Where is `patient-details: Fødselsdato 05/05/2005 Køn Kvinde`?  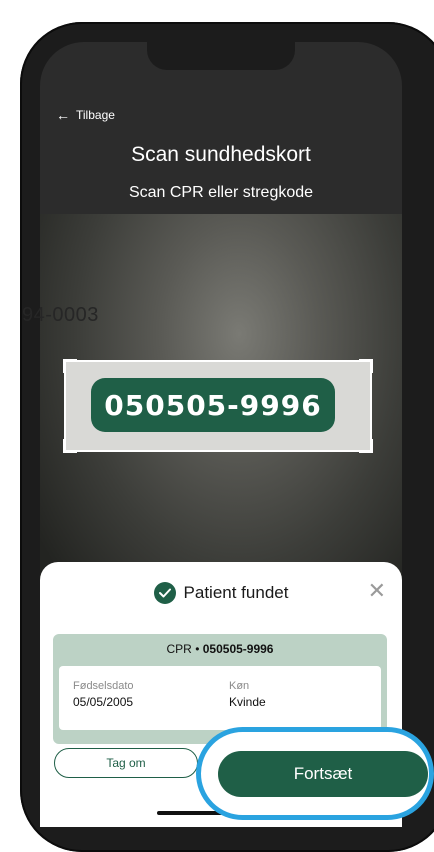 patient-details: Fødselsdato 05/05/2005 Køn Kvinde is located at coordinates (220, 698).